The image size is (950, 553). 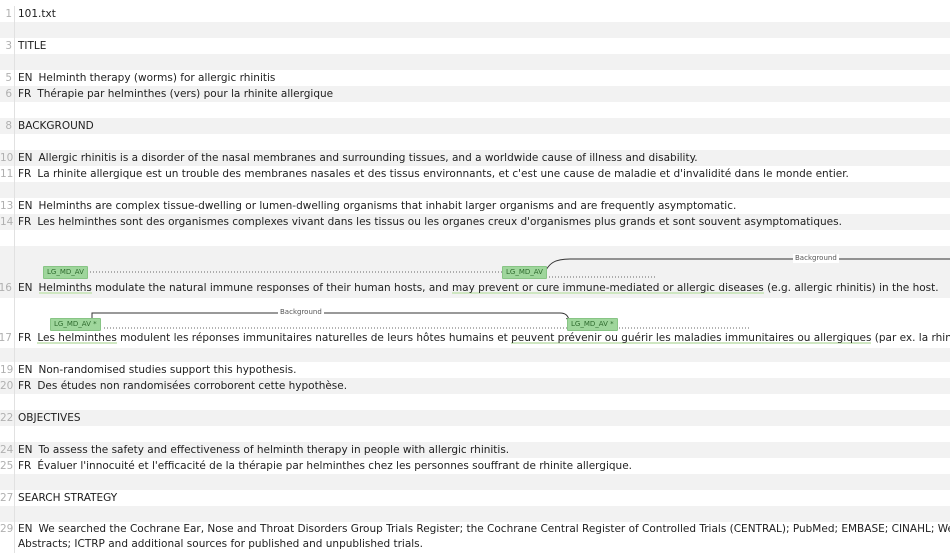 What do you see at coordinates (7, 272) in the screenshot?
I see `line-number: 16` at bounding box center [7, 272].